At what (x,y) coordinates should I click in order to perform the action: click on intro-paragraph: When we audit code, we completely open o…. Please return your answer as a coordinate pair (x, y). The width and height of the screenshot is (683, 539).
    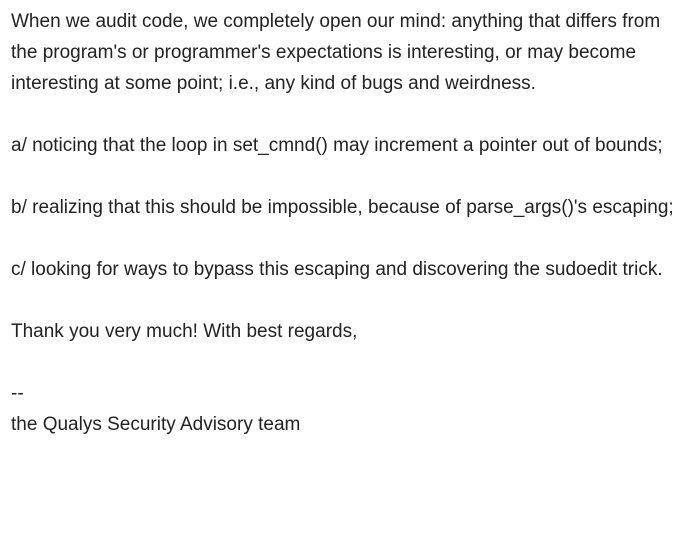
    Looking at the image, I should click on (336, 52).